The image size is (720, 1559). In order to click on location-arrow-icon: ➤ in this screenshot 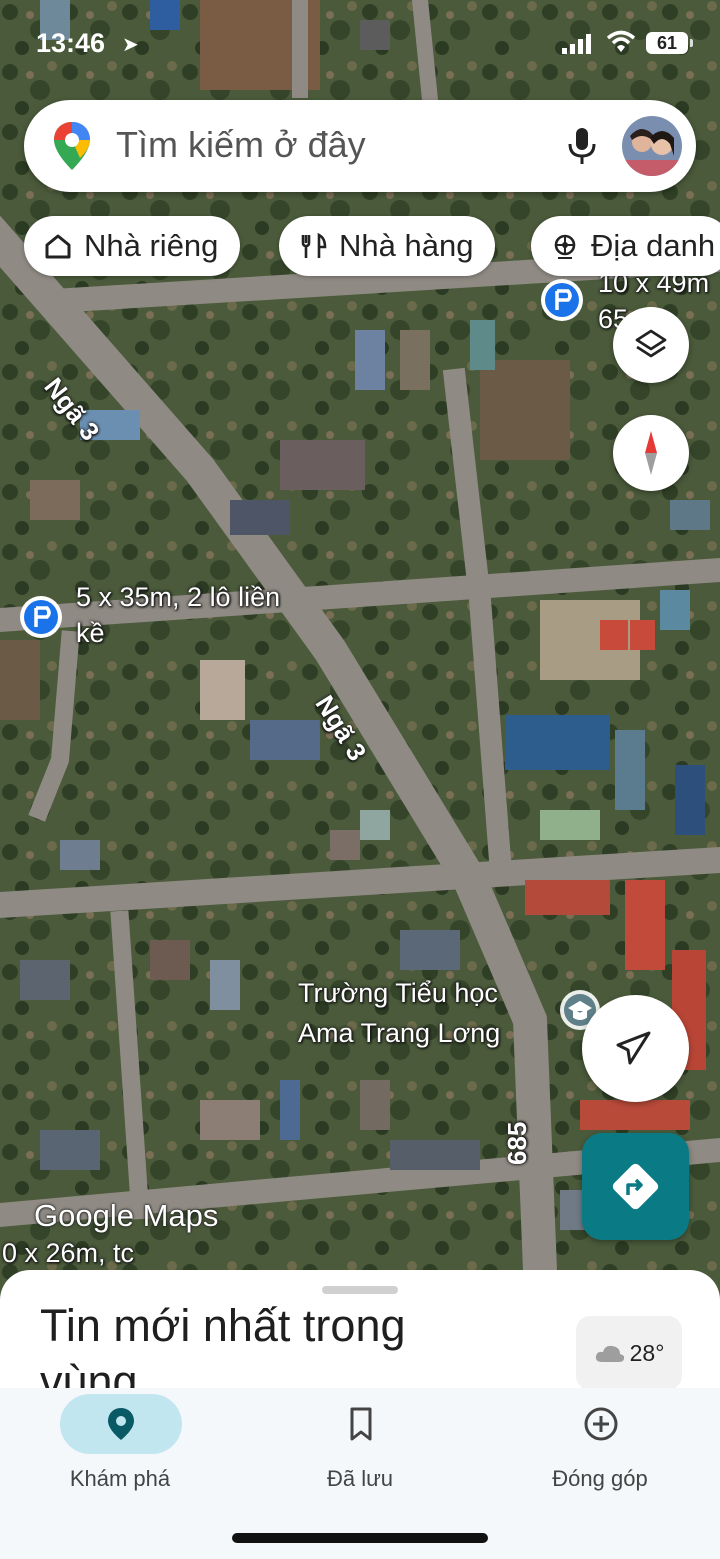, I will do `click(130, 45)`.